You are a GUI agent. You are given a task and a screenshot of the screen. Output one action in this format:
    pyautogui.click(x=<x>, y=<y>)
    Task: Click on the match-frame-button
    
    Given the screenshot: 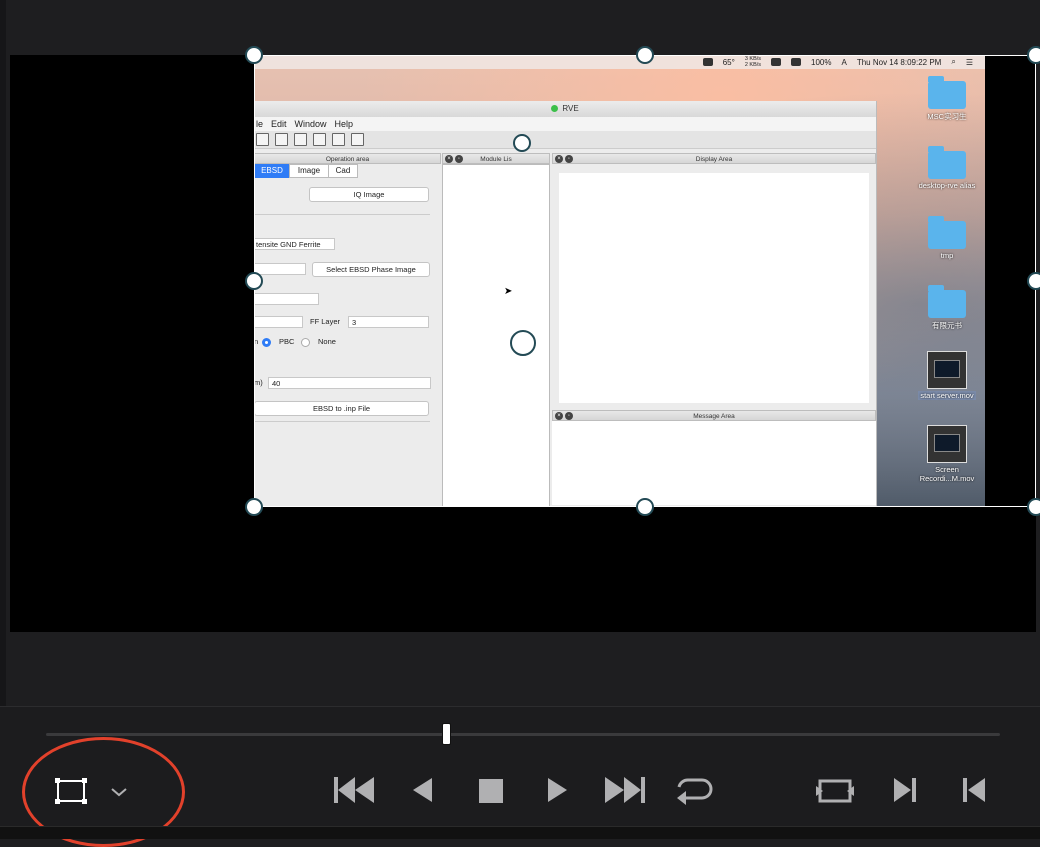 What is the action you would take?
    pyautogui.click(x=835, y=791)
    